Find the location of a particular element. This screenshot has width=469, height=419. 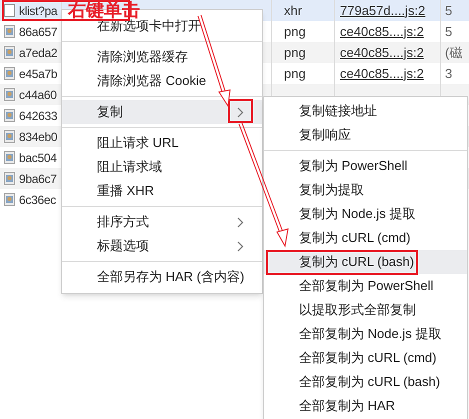

request-name: a7eda2 is located at coordinates (38, 53).